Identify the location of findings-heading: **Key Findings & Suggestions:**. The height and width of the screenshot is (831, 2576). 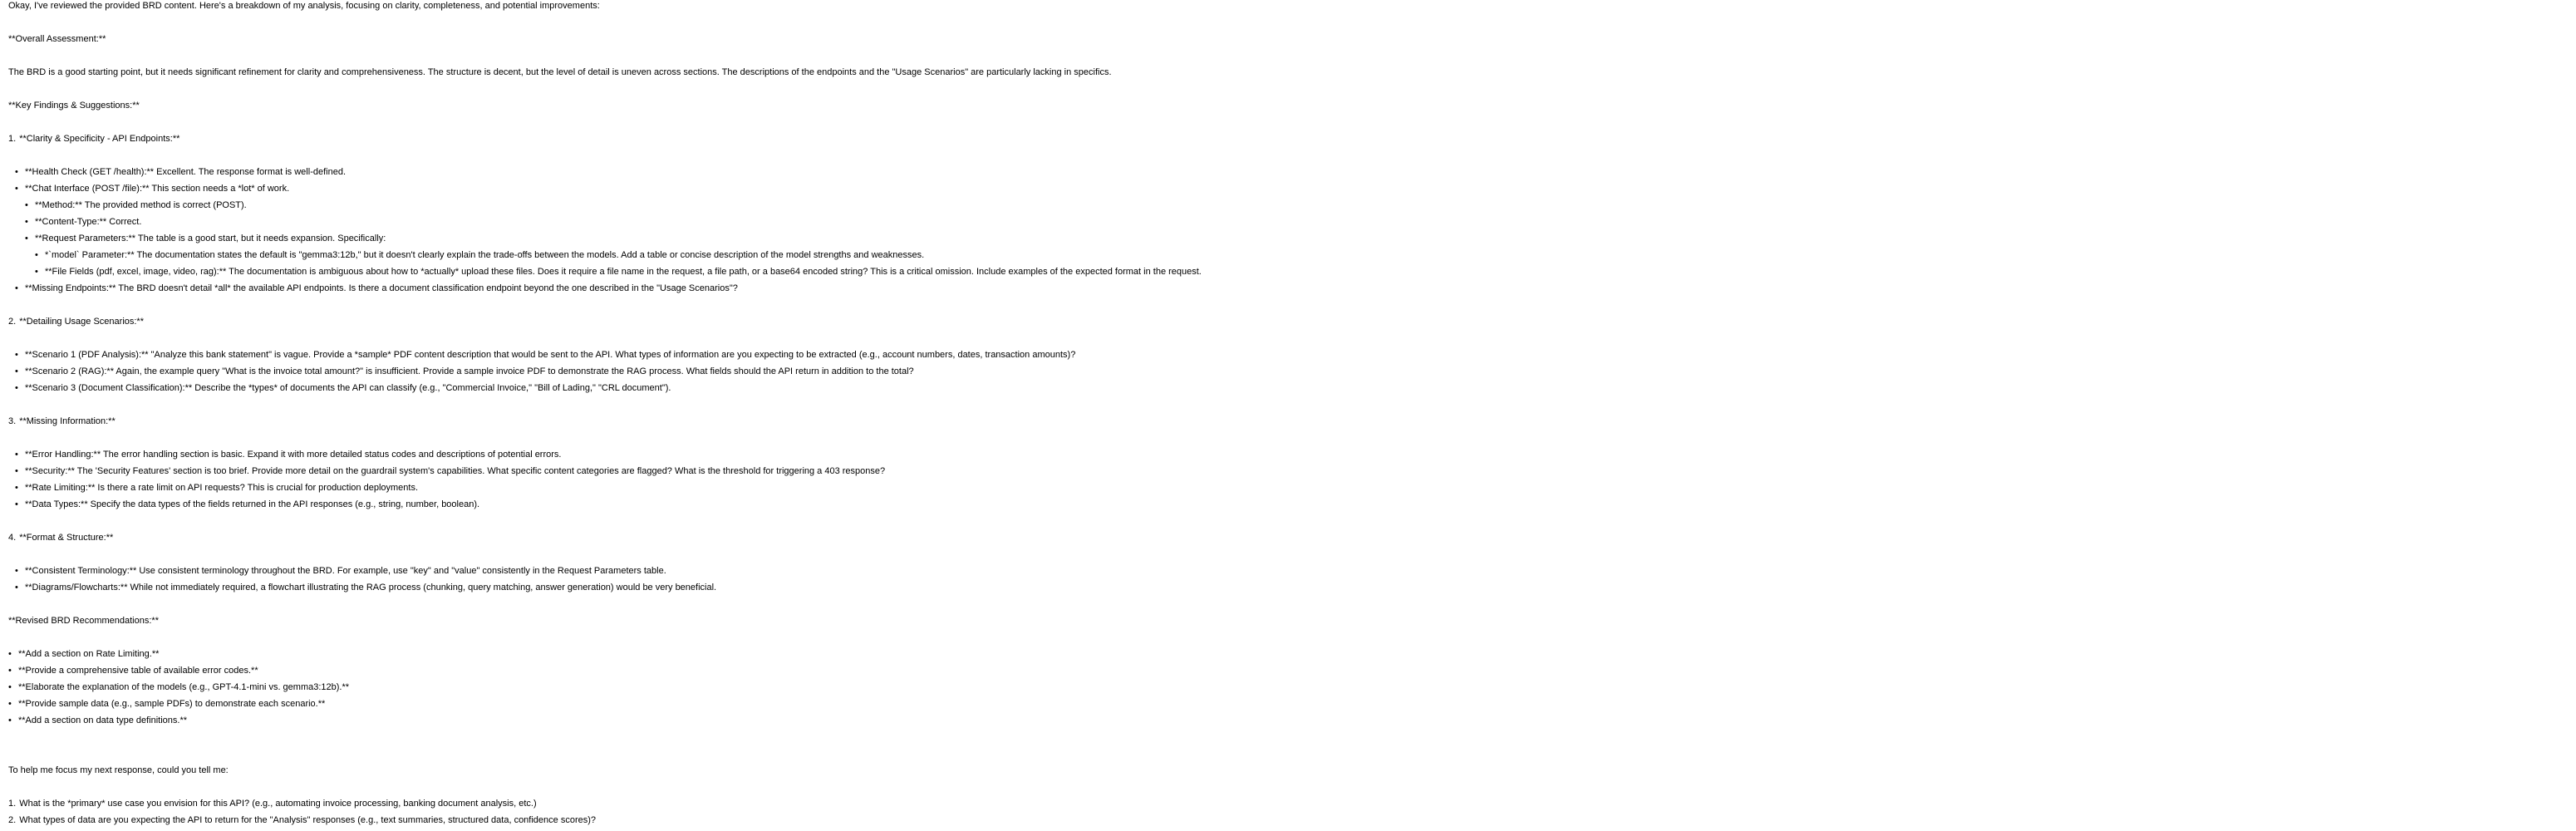
(74, 106).